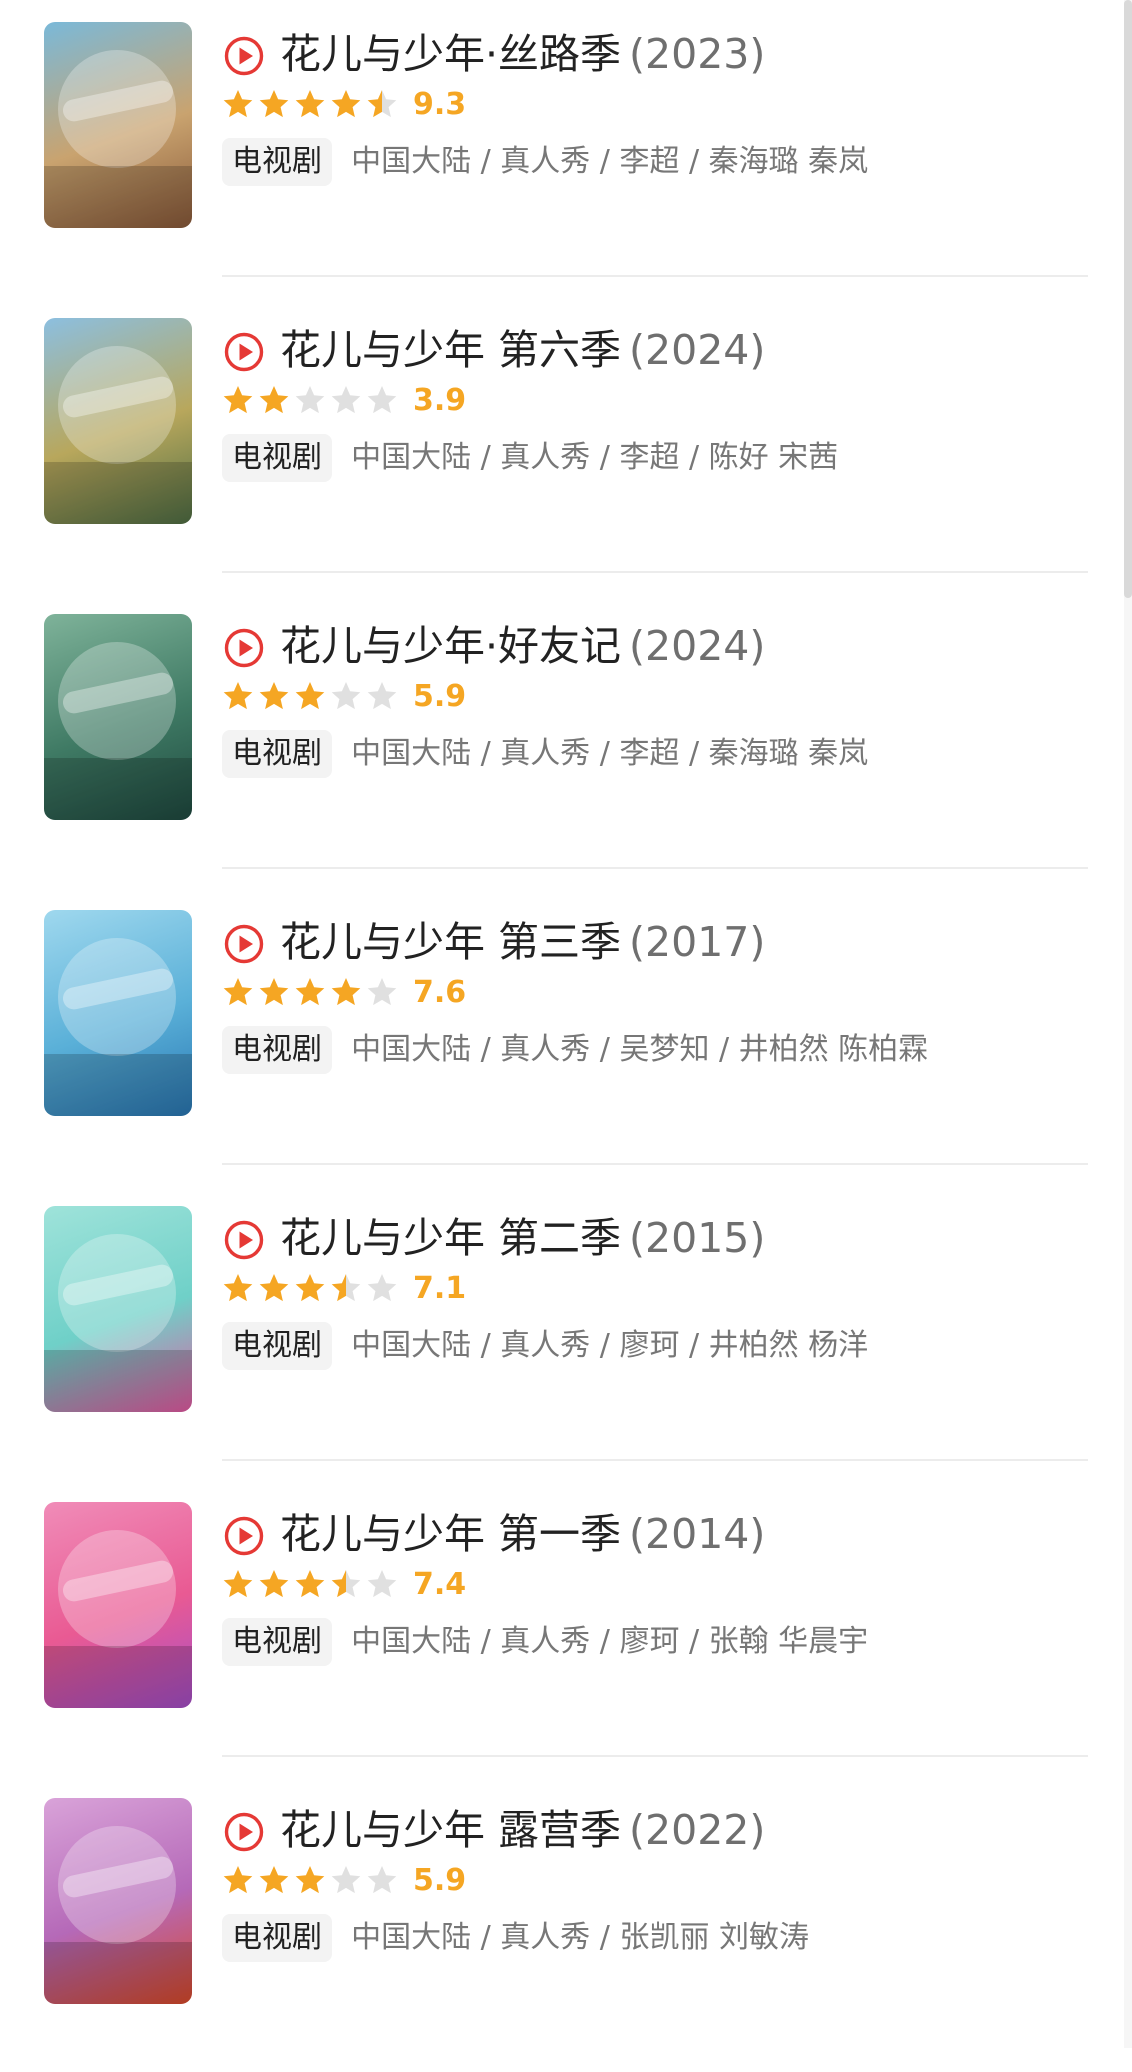 The height and width of the screenshot is (2072, 1132). I want to click on scrollbar, so click(1128, 1024).